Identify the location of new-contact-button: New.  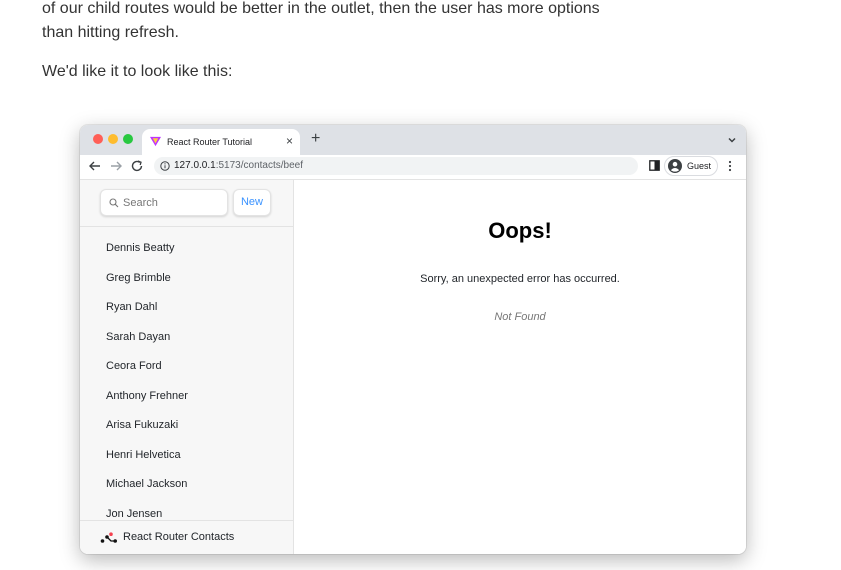
(252, 202).